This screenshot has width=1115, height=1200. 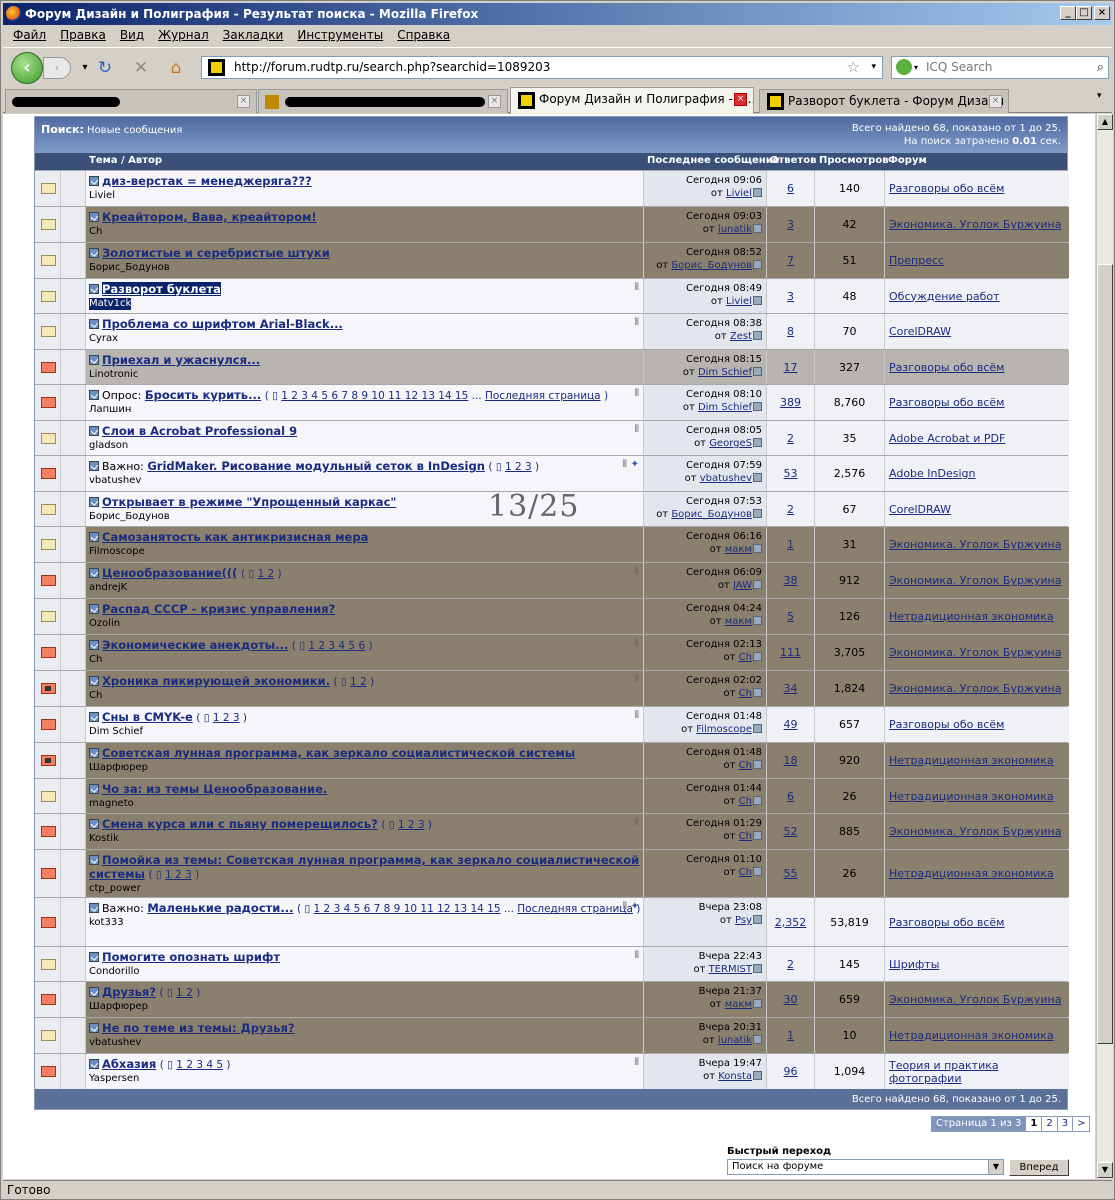 I want to click on replies-link: 18, so click(x=791, y=760).